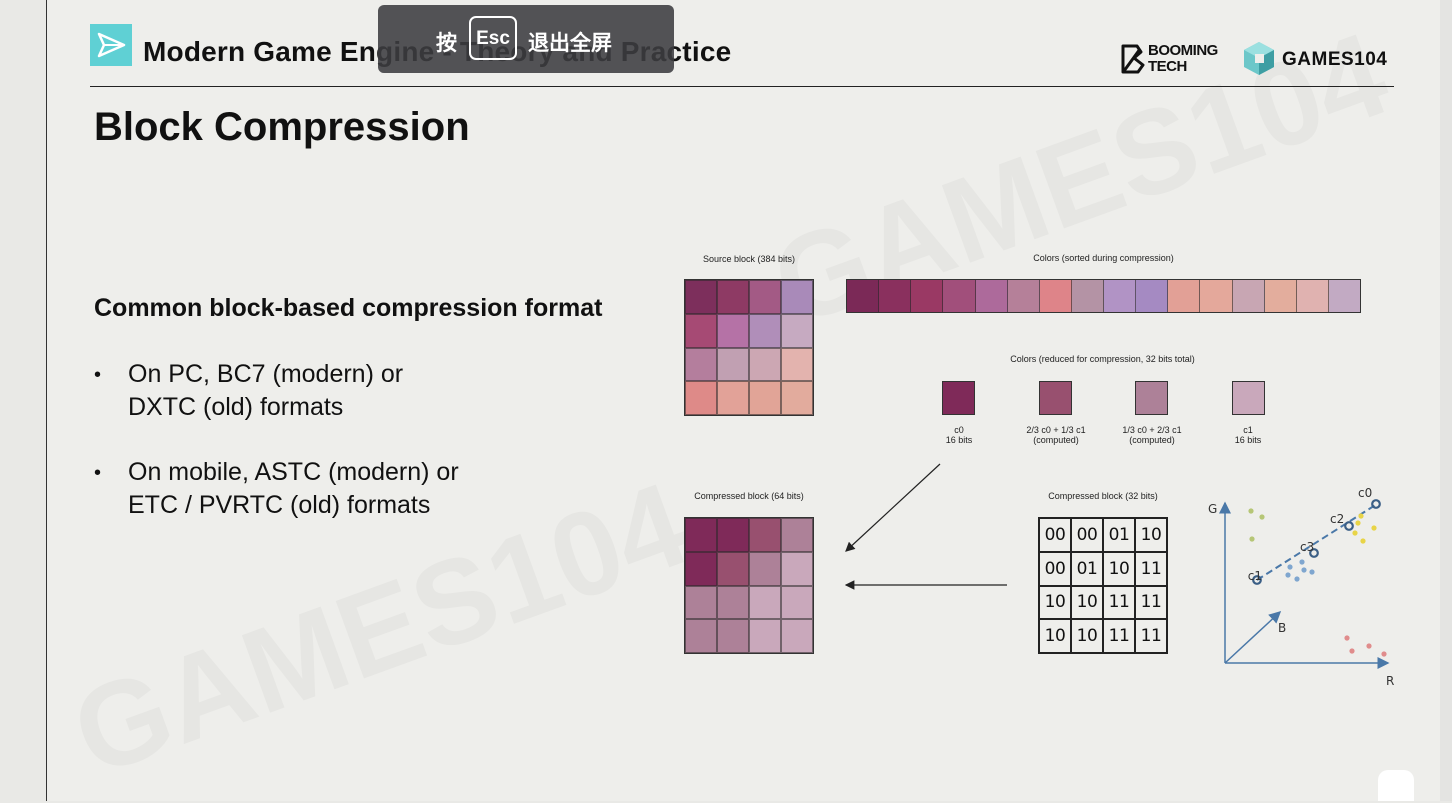 Image resolution: width=1452 pixels, height=803 pixels. I want to click on c0-label: c0, so click(1365, 493).